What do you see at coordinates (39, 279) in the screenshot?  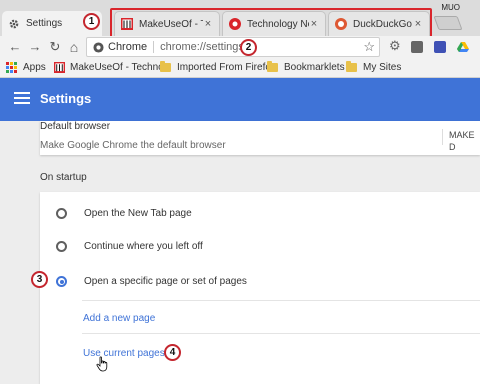 I see `callout-3: 3` at bounding box center [39, 279].